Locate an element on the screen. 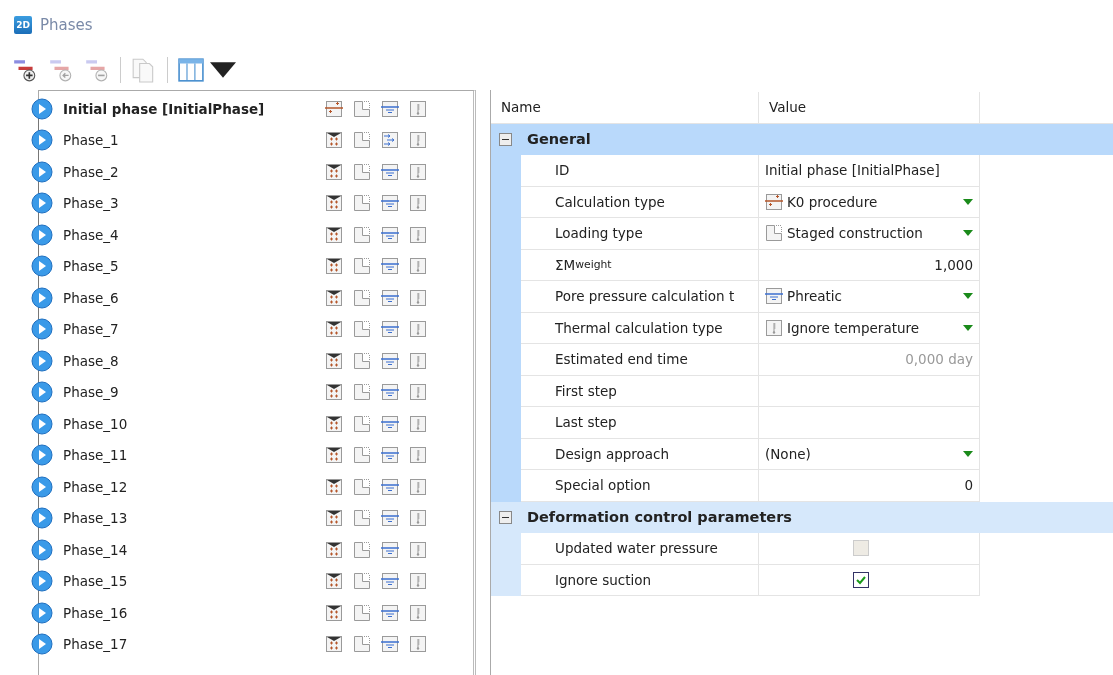 The image size is (1113, 675). k0-procedure-icon is located at coordinates (774, 201).